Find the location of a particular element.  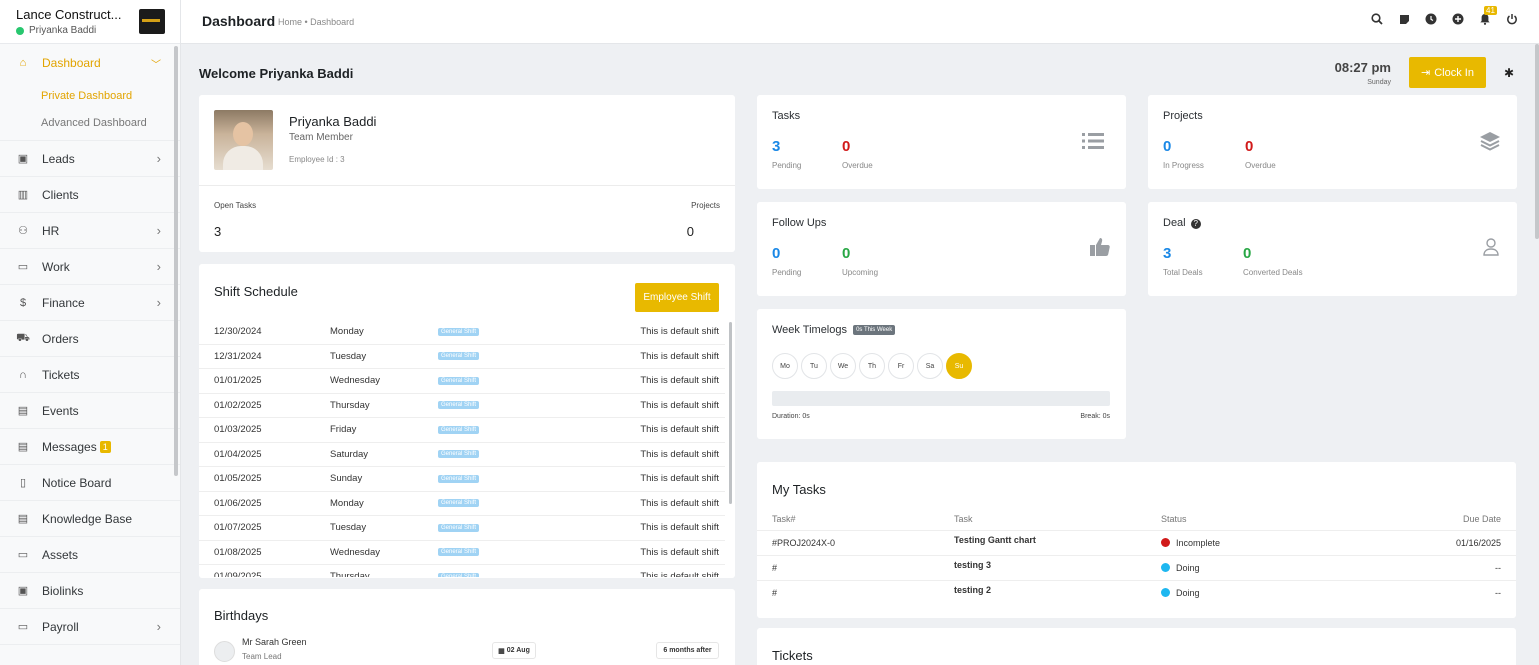

clock-in-button: ⇥ Clock In is located at coordinates (1447, 72).